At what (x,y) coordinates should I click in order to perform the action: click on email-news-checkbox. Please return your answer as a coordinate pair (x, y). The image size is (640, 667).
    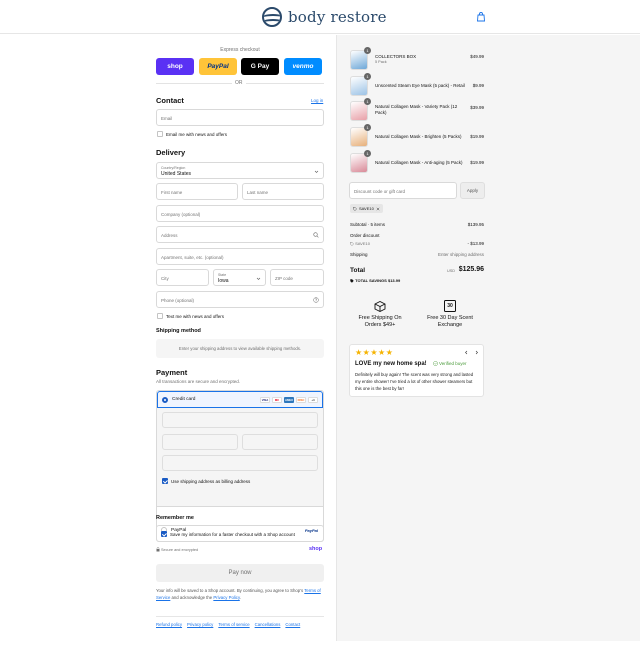
    Looking at the image, I should click on (160, 134).